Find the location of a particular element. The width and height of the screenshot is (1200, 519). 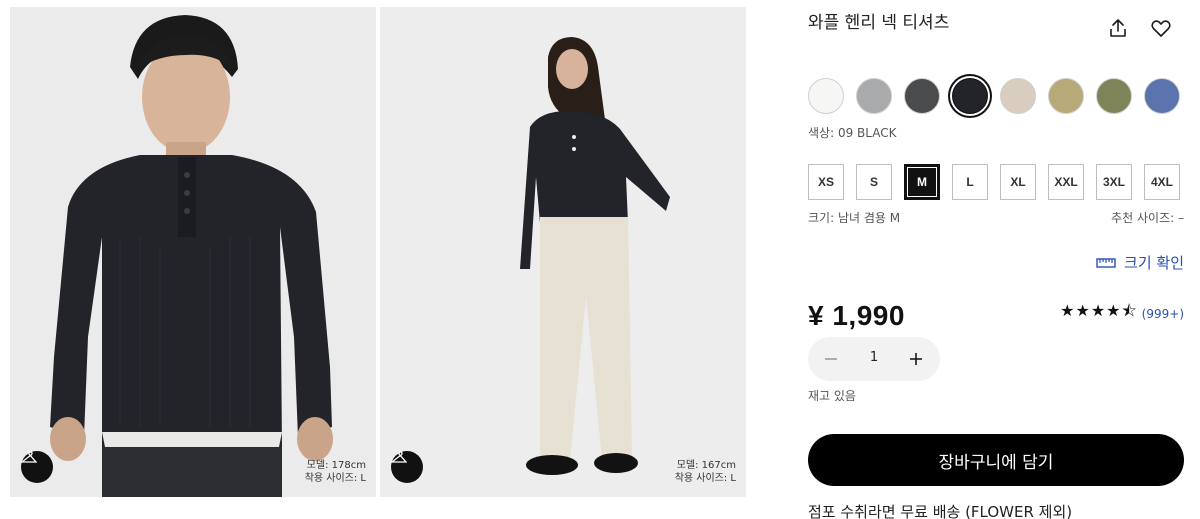

product-title: 와플 헨리 넥 티셔츠 is located at coordinates (879, 23).